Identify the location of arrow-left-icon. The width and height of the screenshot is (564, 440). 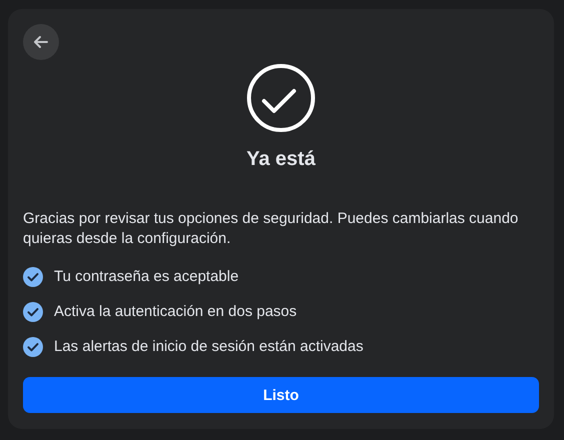
(41, 42).